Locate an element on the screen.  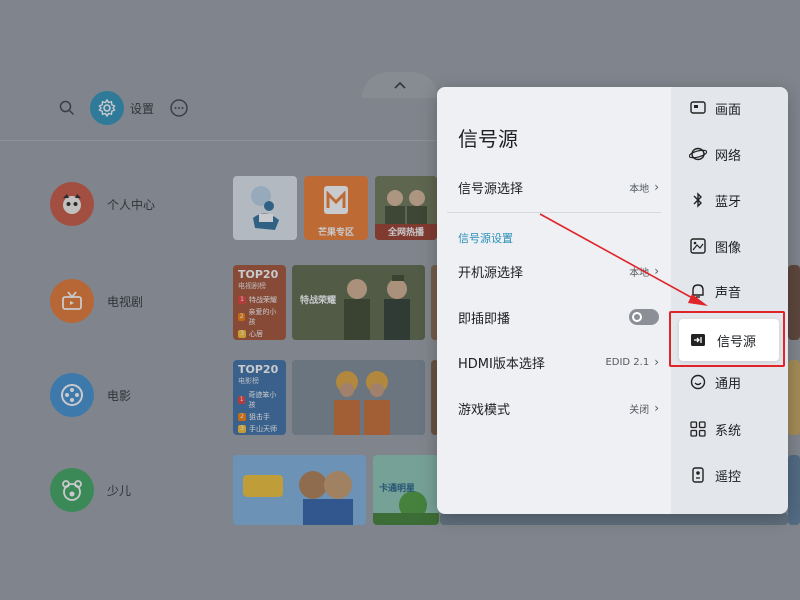
sidebar-item-picture: 画面 is located at coordinates (715, 108).